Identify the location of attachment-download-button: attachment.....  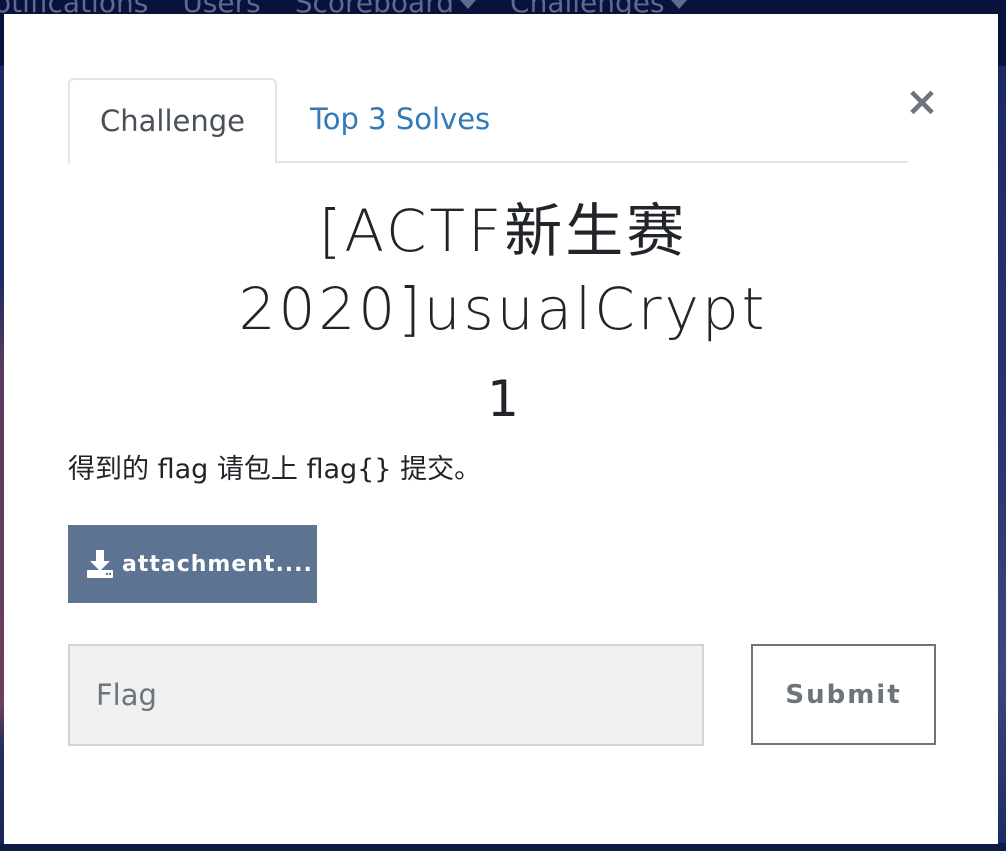
(192, 564).